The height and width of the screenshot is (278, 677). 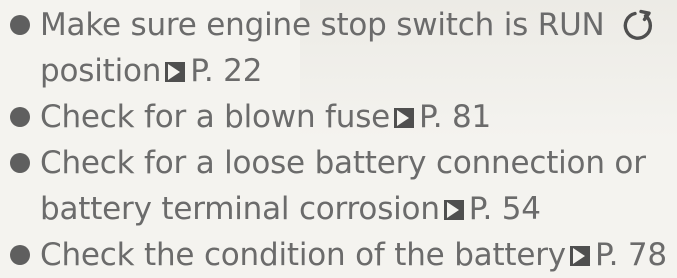 What do you see at coordinates (504, 209) in the screenshot?
I see `page-reference-54: P. 54` at bounding box center [504, 209].